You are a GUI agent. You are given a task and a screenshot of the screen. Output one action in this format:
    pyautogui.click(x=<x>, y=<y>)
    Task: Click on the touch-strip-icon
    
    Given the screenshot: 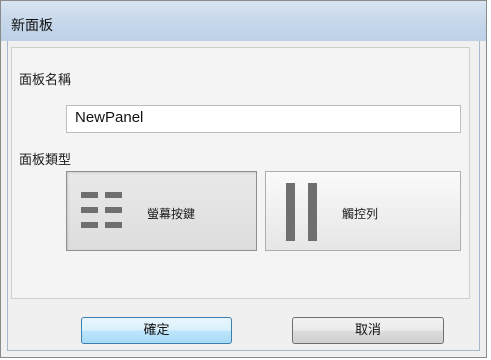 What is the action you would take?
    pyautogui.click(x=301, y=212)
    